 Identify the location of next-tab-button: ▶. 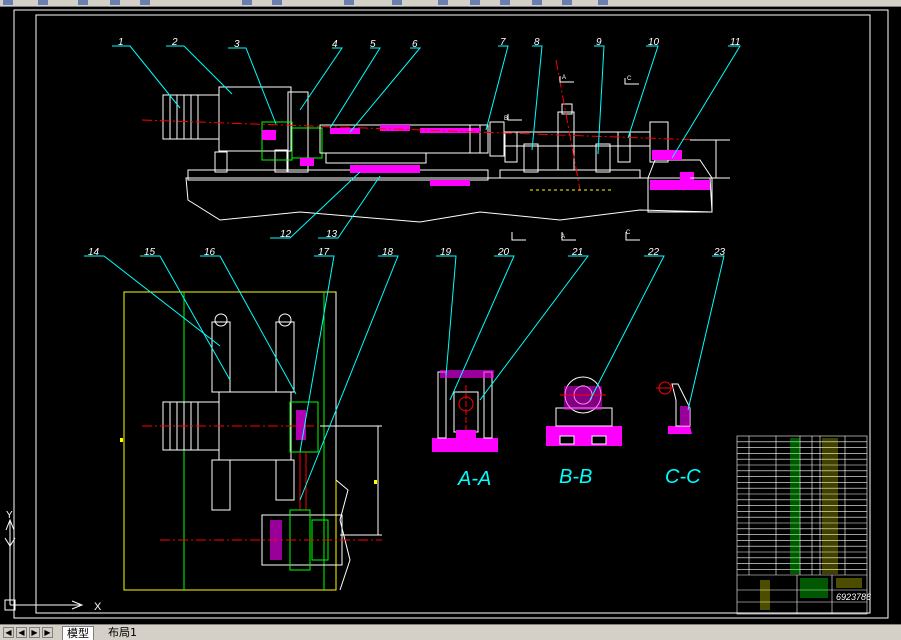
(34, 632).